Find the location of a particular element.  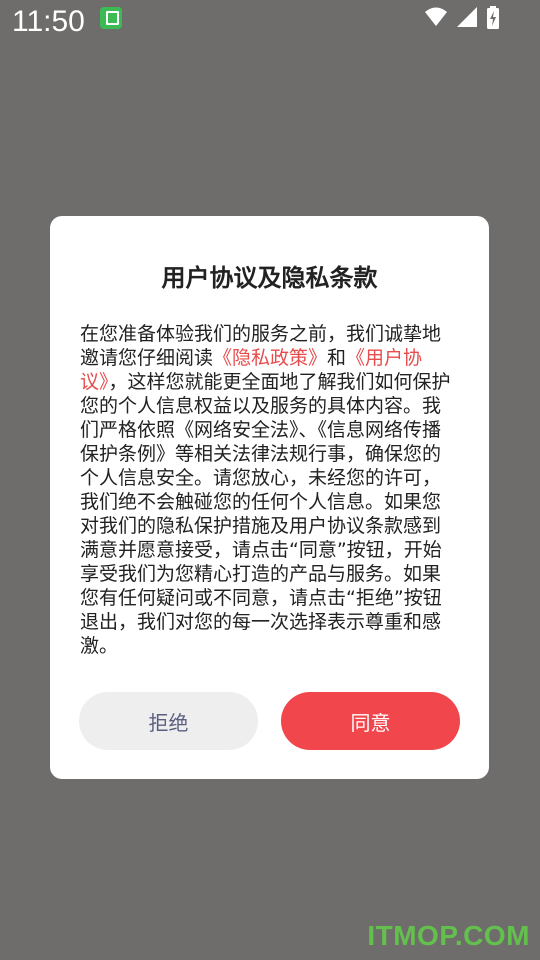

system-icons is located at coordinates (462, 18).